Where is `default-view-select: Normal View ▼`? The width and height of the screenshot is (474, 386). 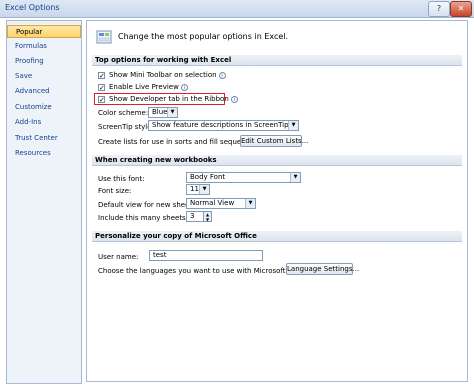 default-view-select: Normal View ▼ is located at coordinates (221, 203).